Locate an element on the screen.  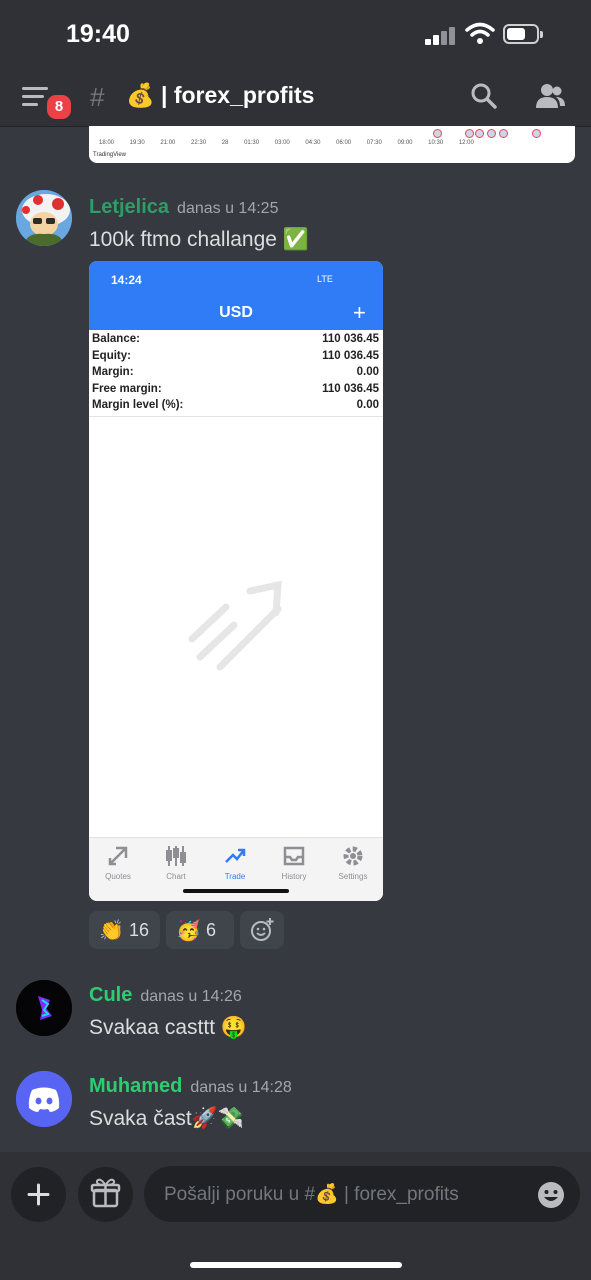
channel-header: 8 # 💰 | forex_profits is located at coordinates (295, 98).